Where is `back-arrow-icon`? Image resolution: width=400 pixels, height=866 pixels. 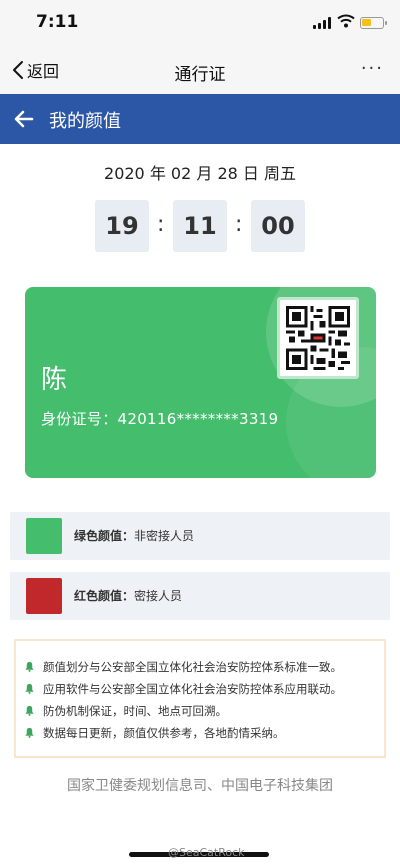
back-arrow-icon is located at coordinates (24, 119).